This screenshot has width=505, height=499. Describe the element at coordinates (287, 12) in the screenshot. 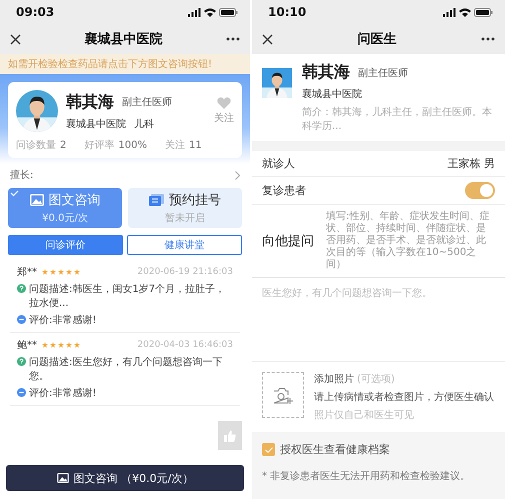

I see `status-time: 10:10` at that location.